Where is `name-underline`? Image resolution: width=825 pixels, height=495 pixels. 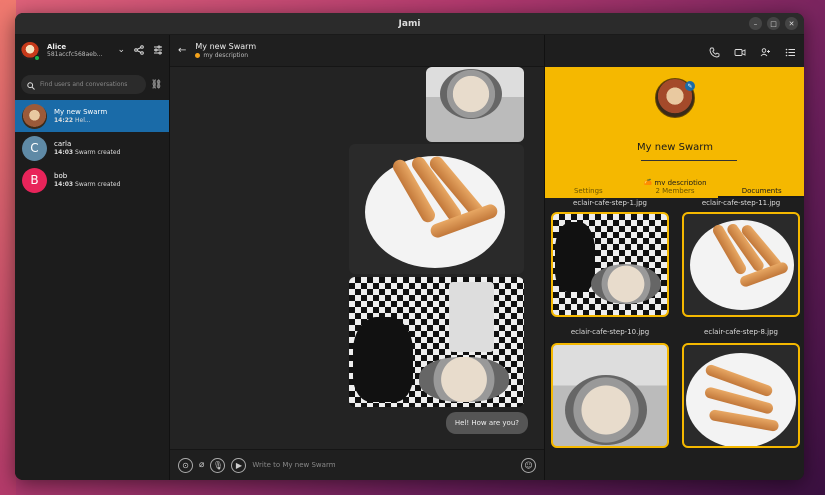 name-underline is located at coordinates (689, 160).